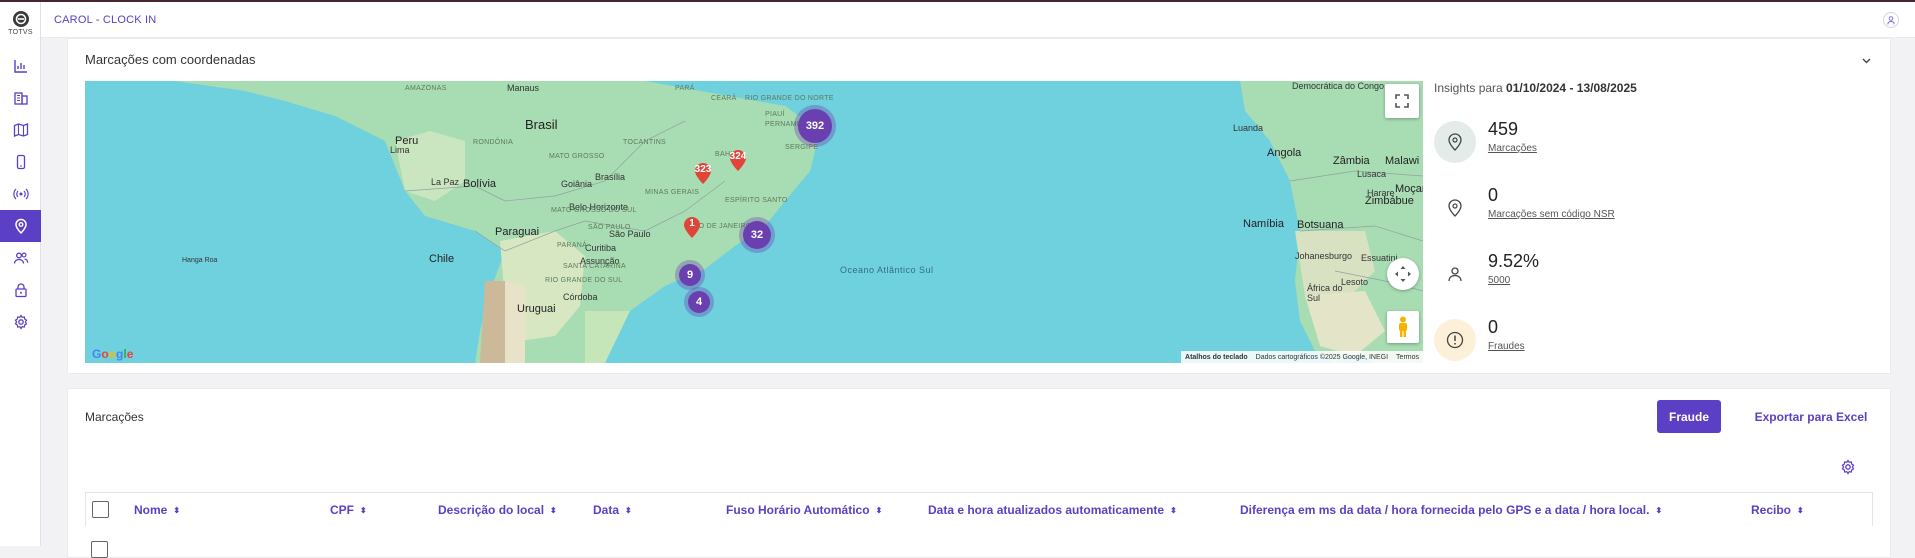 The height and width of the screenshot is (558, 1915). Describe the element at coordinates (887, 270) in the screenshot. I see `map-label-ocean: Oceano Atlântico Sul` at that location.